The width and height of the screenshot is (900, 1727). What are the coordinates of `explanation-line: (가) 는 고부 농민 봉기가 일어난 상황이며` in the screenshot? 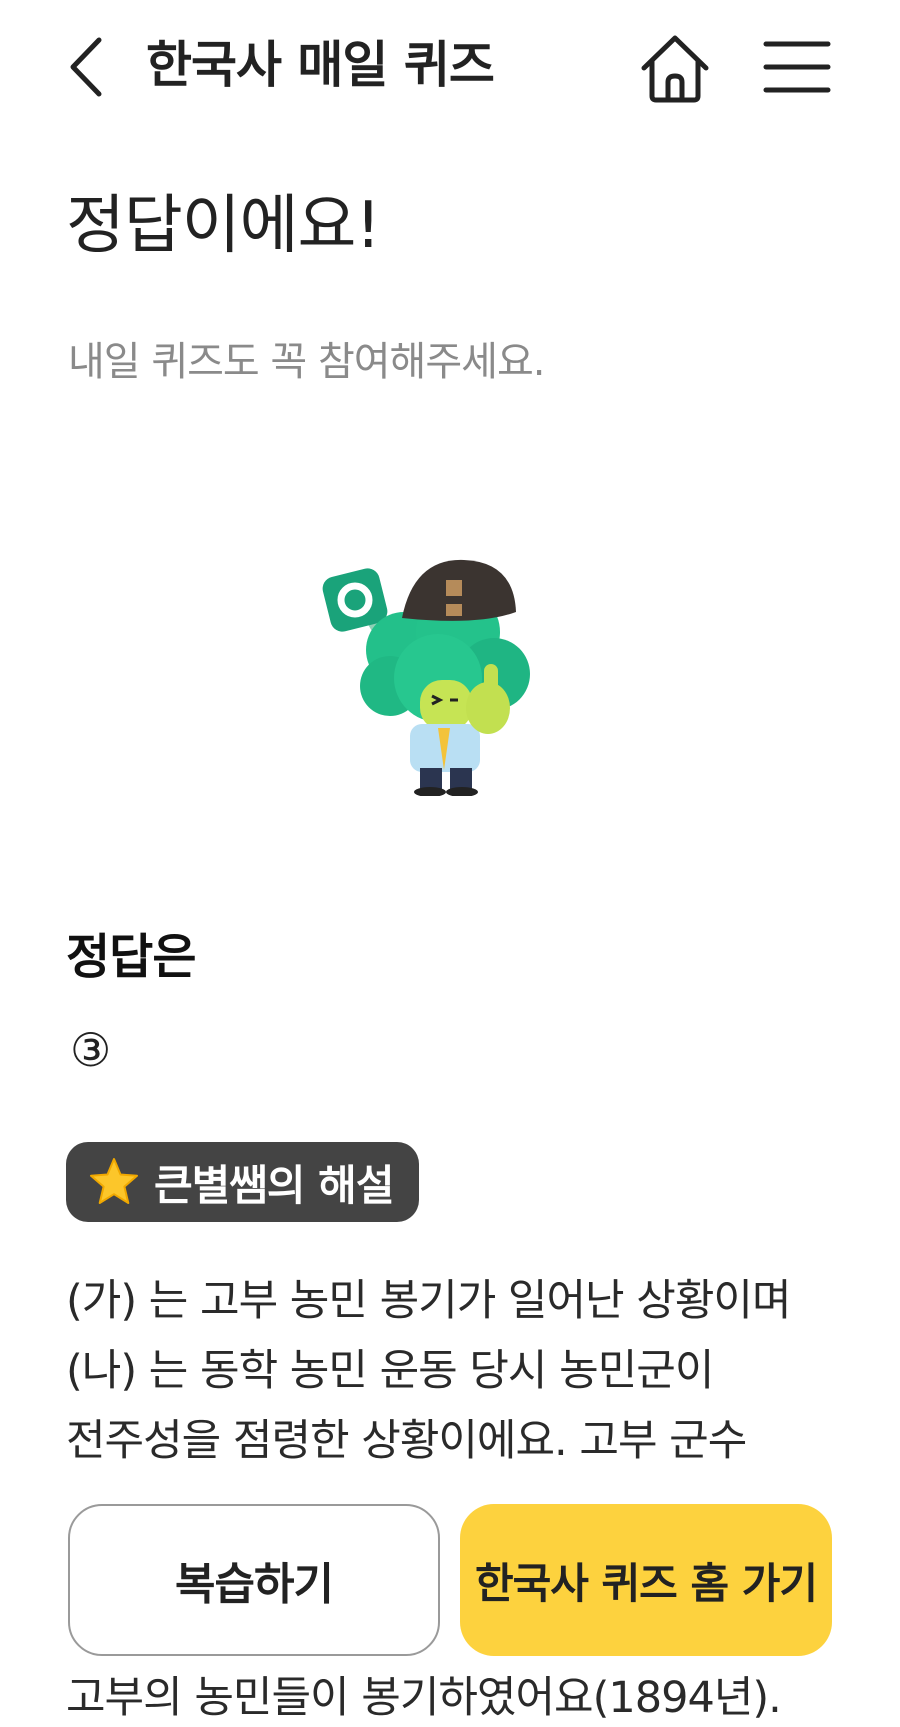 It's located at (429, 1301).